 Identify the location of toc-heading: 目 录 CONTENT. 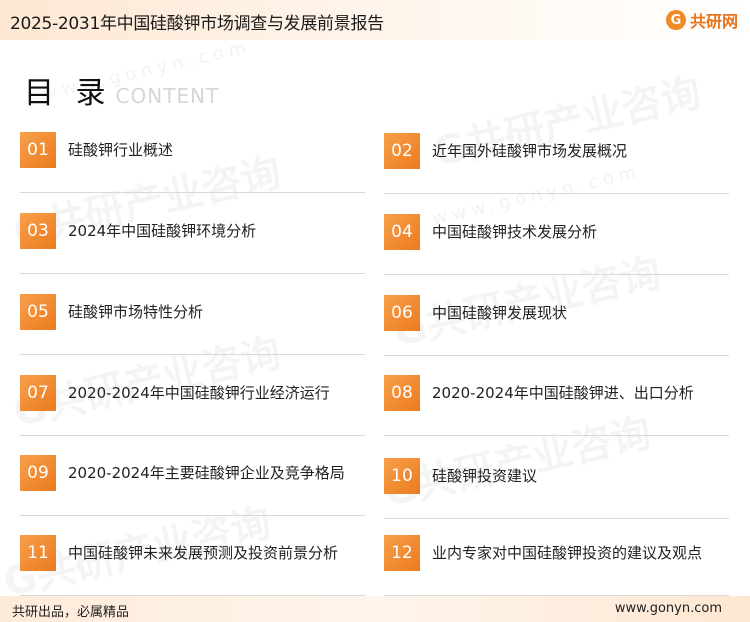
(121, 90).